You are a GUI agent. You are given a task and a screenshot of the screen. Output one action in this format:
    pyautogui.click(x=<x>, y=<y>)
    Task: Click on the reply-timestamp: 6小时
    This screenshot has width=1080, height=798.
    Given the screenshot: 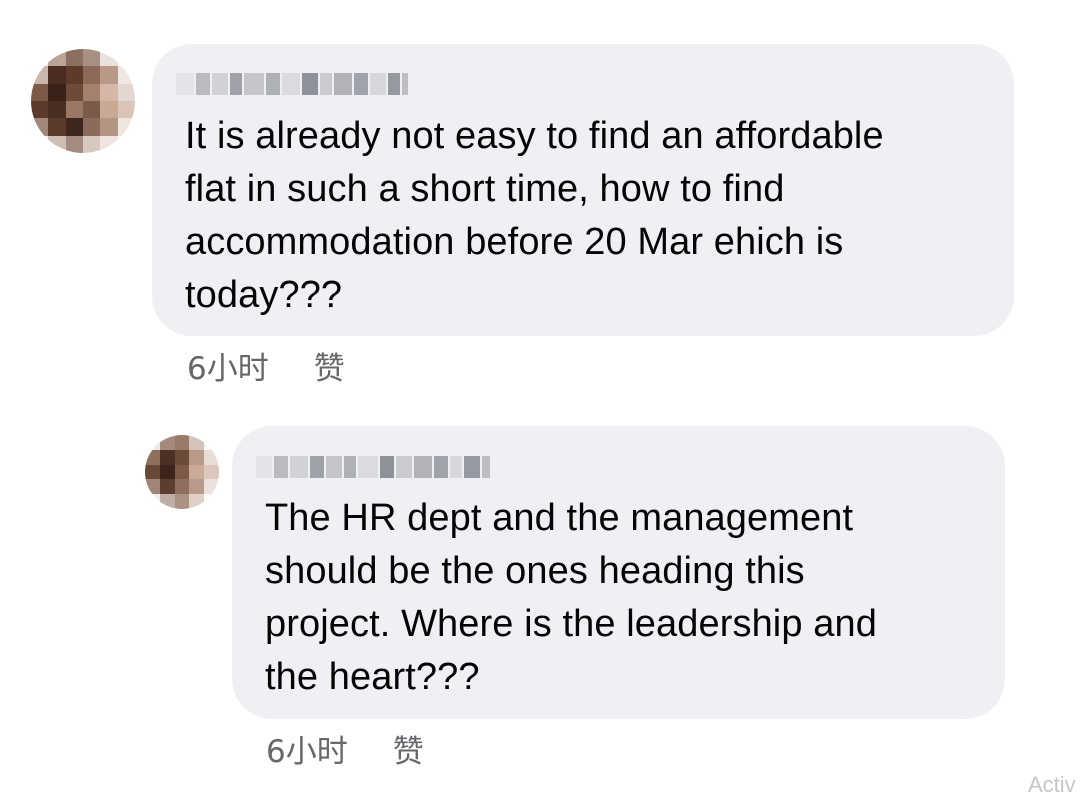 What is the action you would take?
    pyautogui.click(x=307, y=748)
    